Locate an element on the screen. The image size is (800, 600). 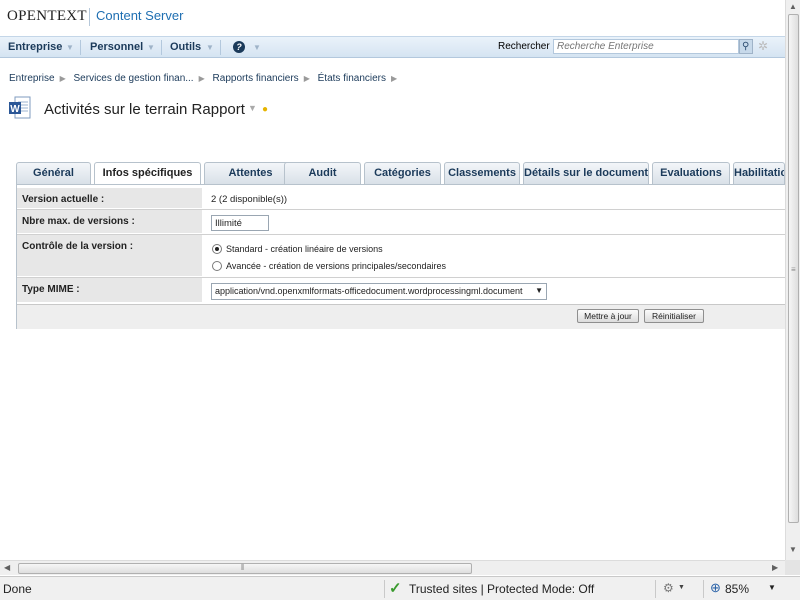
vertical-scrollbar: ▲ ≡ ▼ is located at coordinates (792, 280).